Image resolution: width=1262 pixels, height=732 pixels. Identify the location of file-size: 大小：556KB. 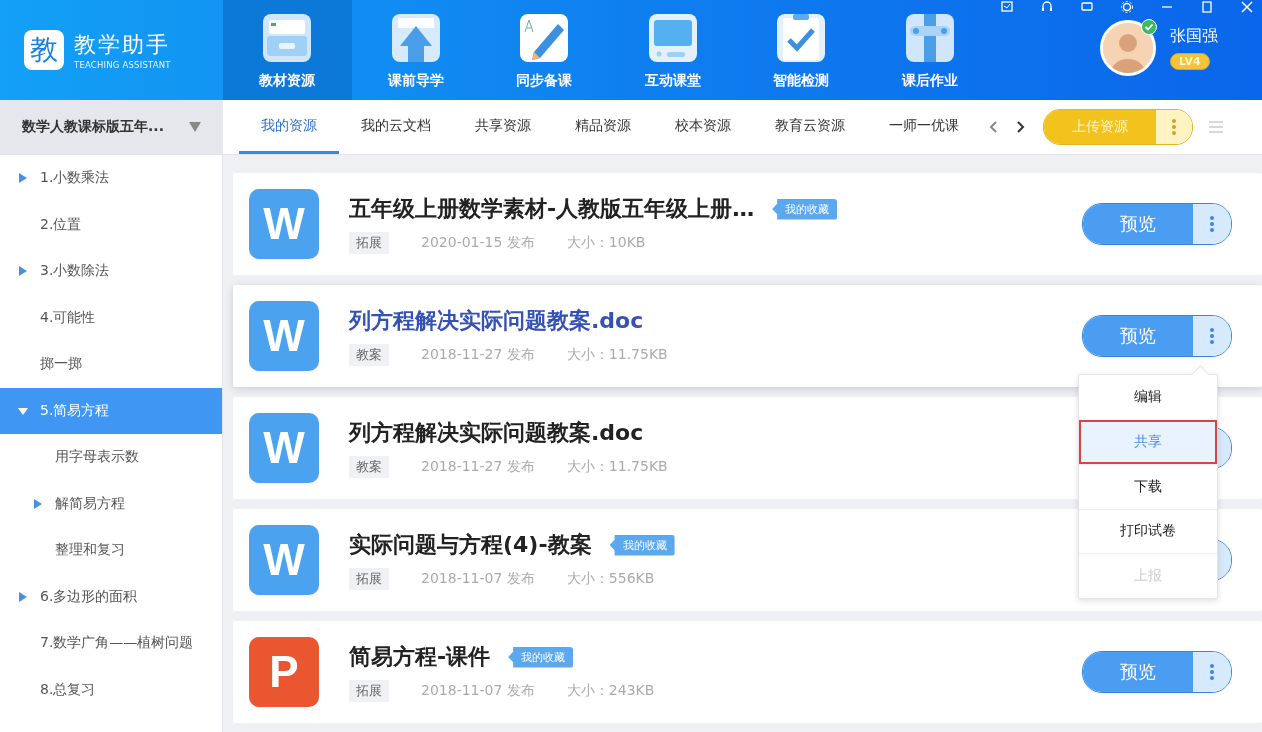
(610, 579).